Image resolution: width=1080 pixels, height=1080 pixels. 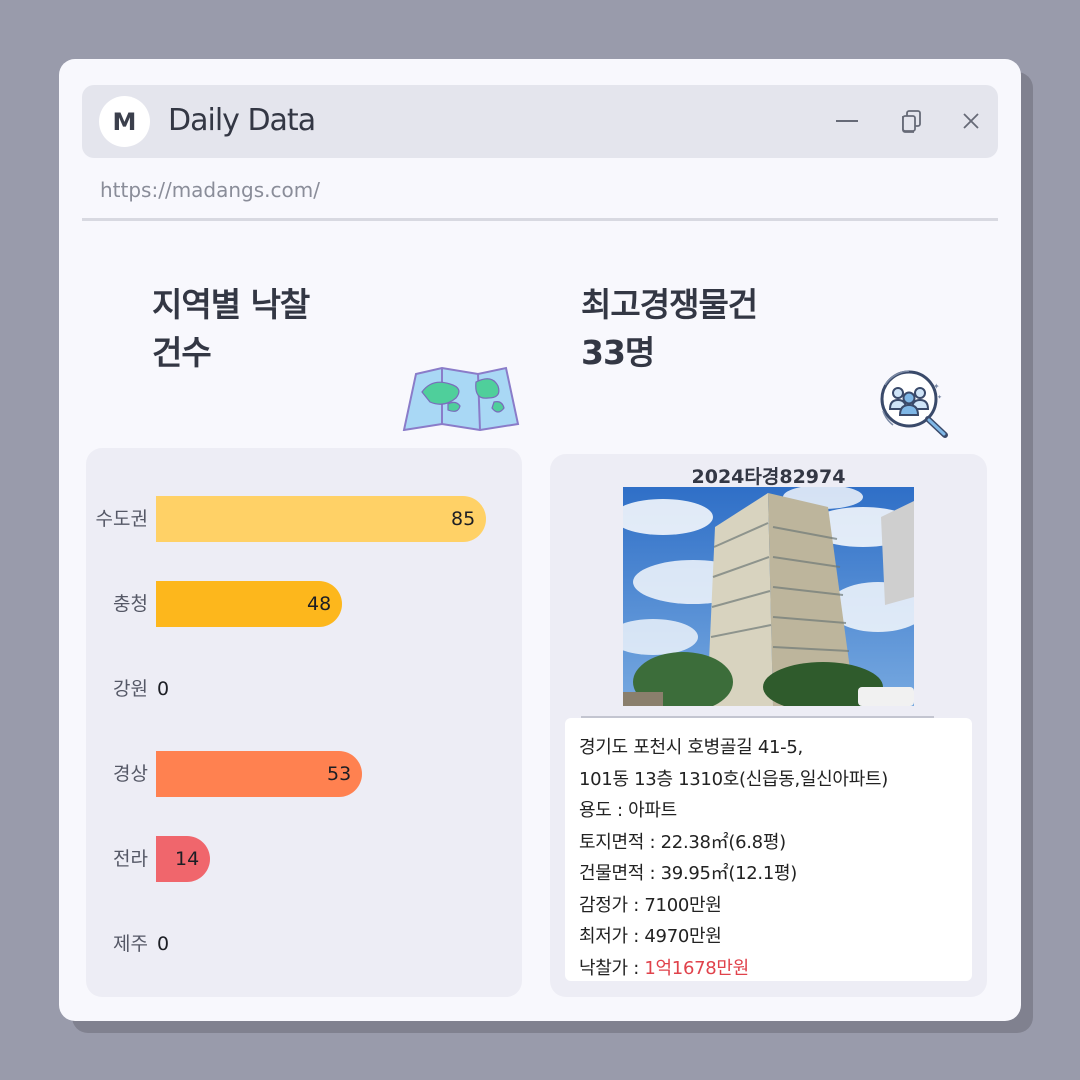 What do you see at coordinates (733, 779) in the screenshot?
I see `address-line2: 101동 13층 1310호(신읍동,일신아파트)` at bounding box center [733, 779].